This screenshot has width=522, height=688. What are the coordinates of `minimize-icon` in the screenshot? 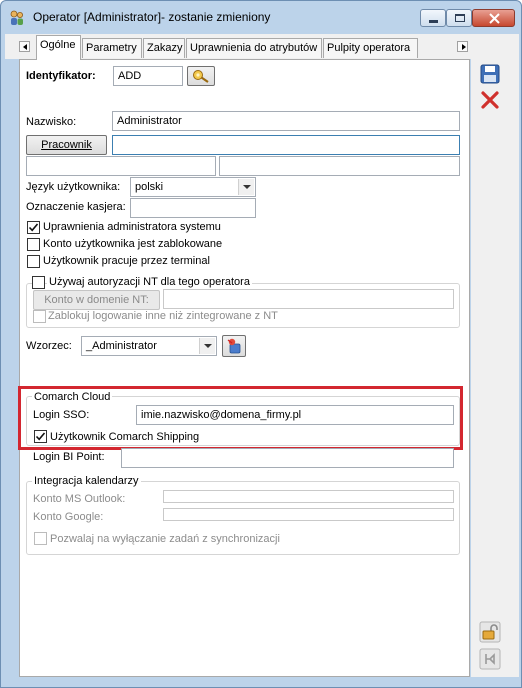 It's located at (433, 21).